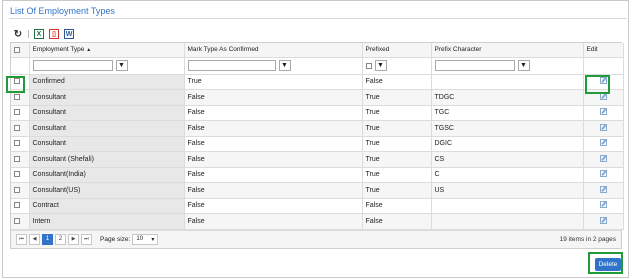 This screenshot has width=632, height=279. I want to click on cell-prefix-character: TDGC, so click(507, 97).